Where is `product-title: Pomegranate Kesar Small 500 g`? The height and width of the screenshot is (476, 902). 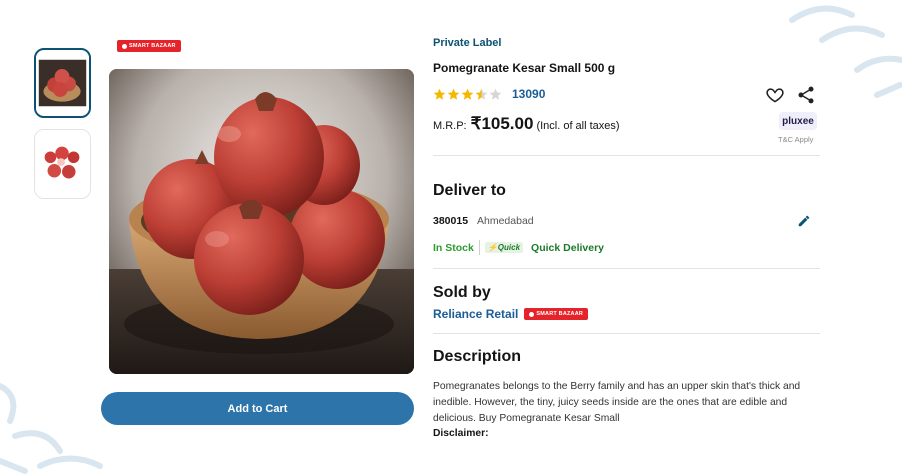
product-title: Pomegranate Kesar Small 500 g is located at coordinates (524, 68).